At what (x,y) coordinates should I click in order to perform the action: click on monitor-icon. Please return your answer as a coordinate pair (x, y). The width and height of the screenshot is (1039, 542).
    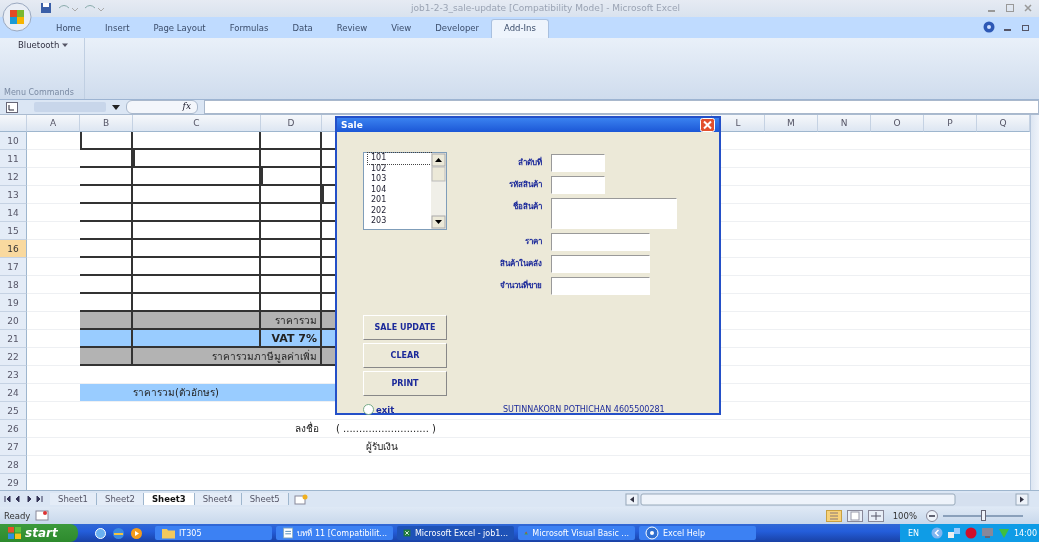
    Looking at the image, I should click on (987, 533).